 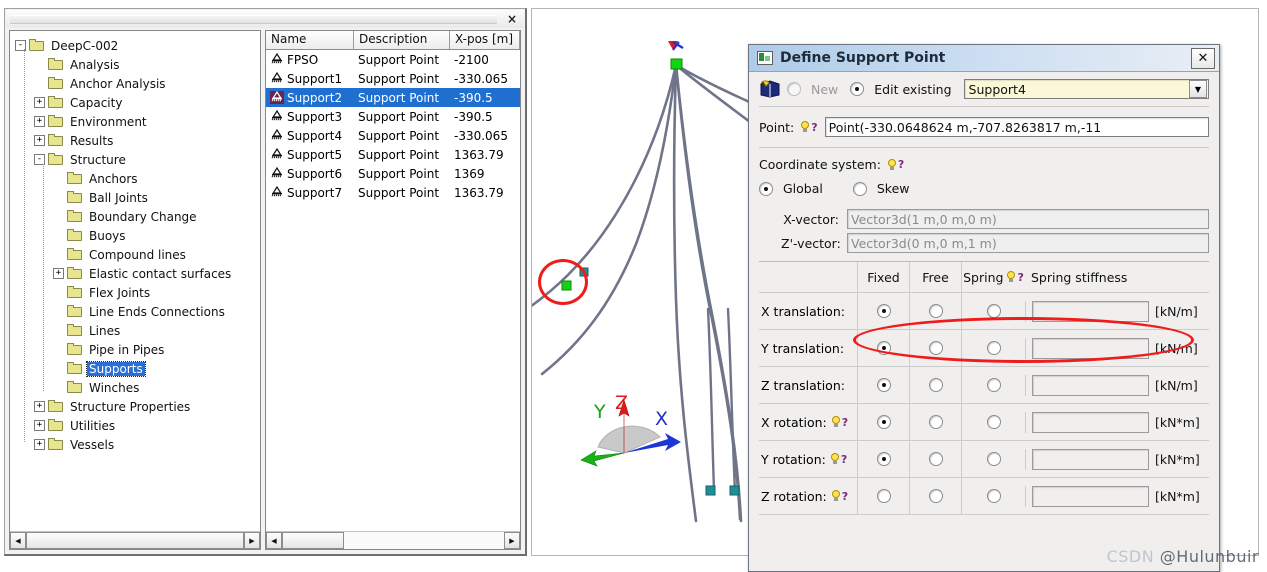 What do you see at coordinates (393, 78) in the screenshot?
I see `table-row: Support1 Support Point -330.065` at bounding box center [393, 78].